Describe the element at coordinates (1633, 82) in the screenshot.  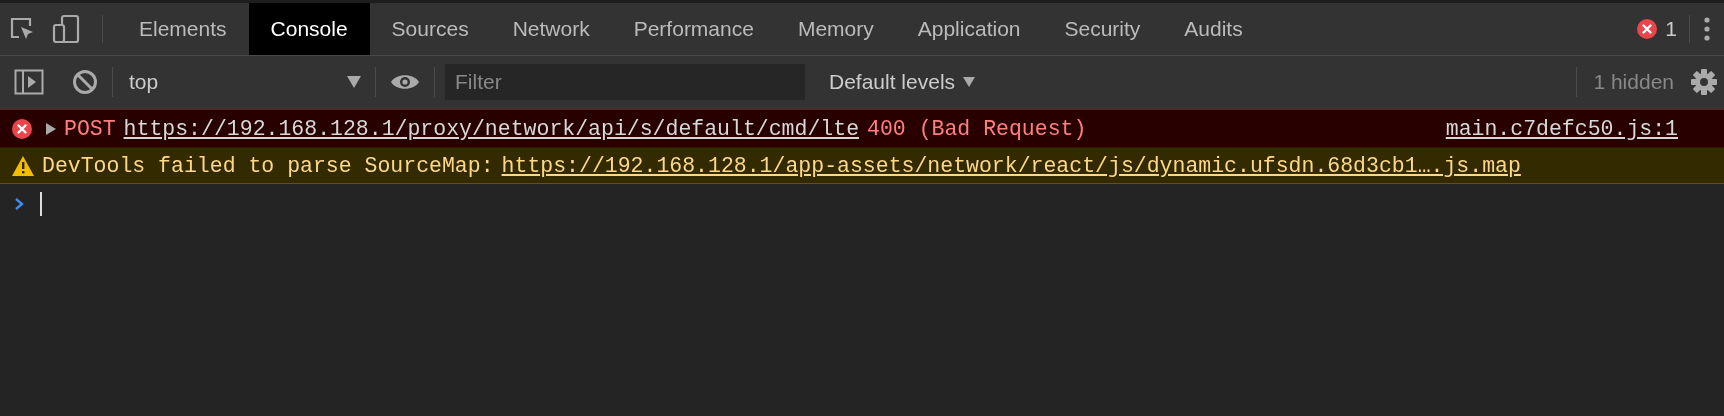
I see `hidden-count: 1 hidden` at that location.